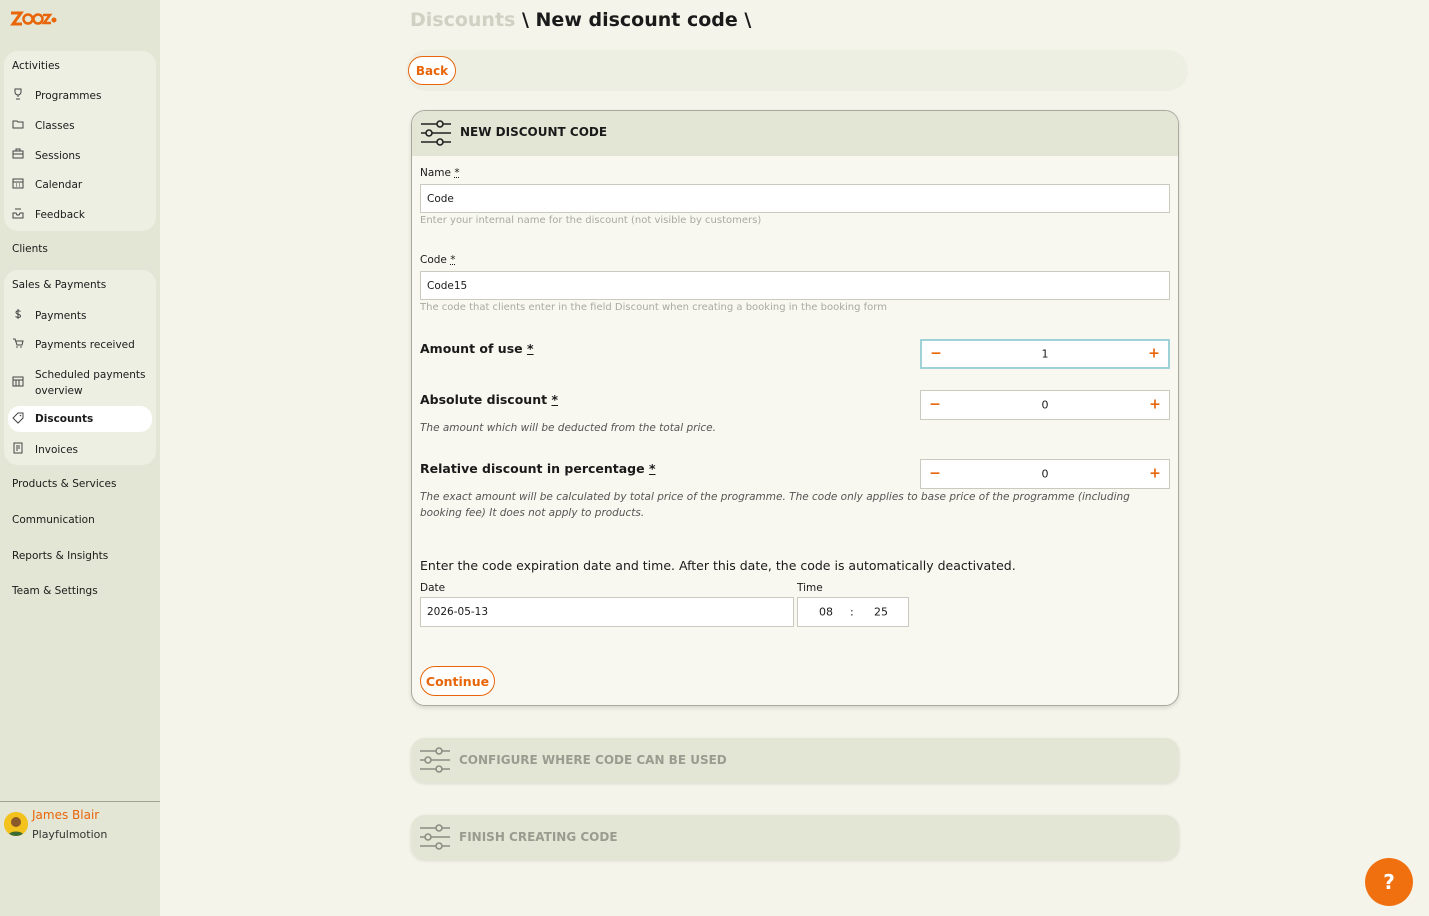 The image size is (1429, 916). I want to click on date-input: 2026-05-13, so click(607, 612).